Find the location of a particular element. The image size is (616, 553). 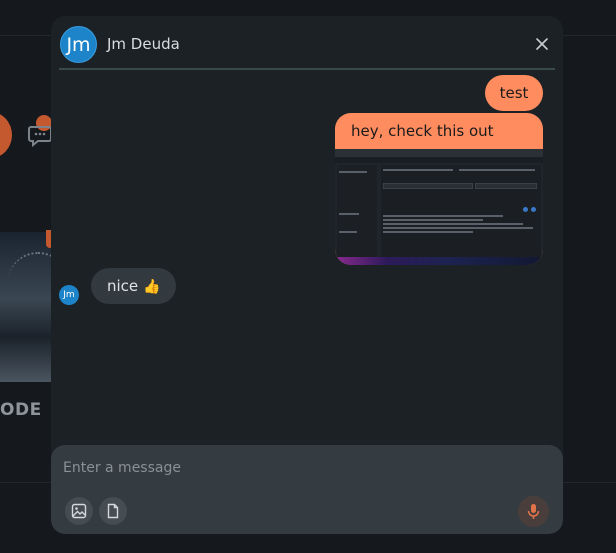

file-icon is located at coordinates (113, 511).